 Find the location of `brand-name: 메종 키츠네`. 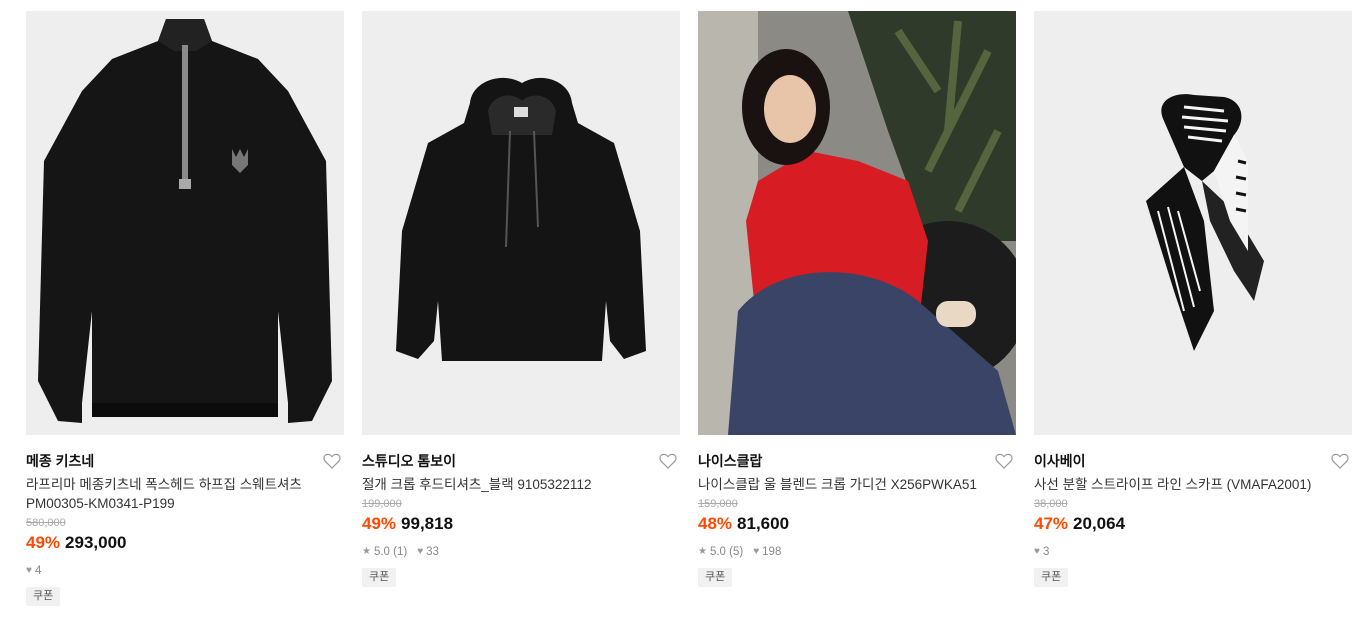

brand-name: 메종 키츠네 is located at coordinates (185, 461).